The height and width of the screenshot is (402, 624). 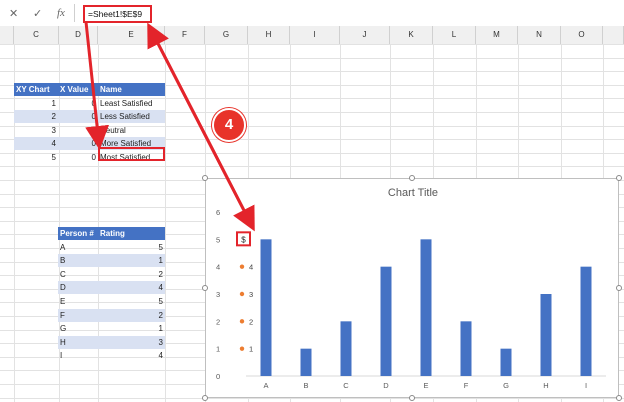 I want to click on column-header-f: F, so click(x=185, y=35).